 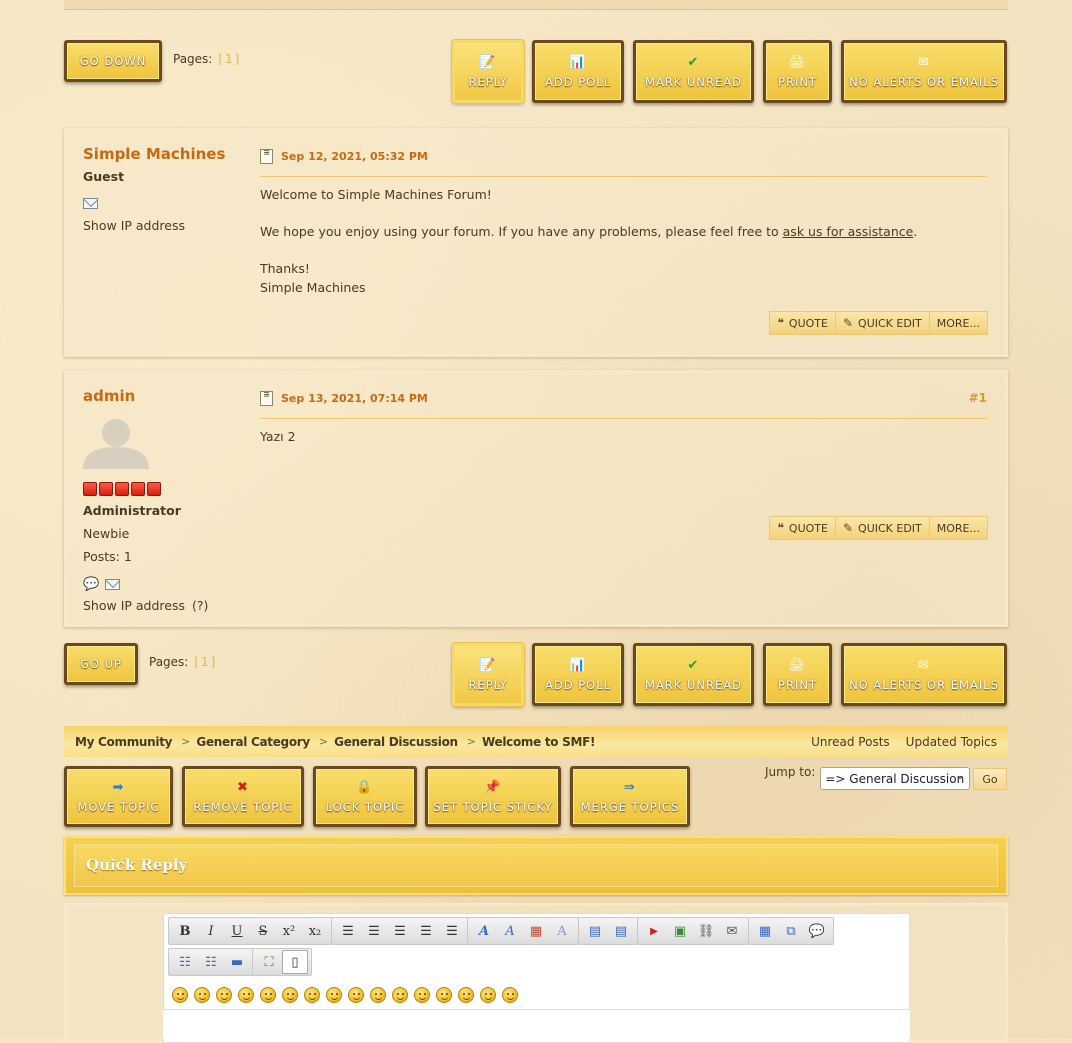 What do you see at coordinates (797, 62) in the screenshot?
I see `print-icon: 🖨` at bounding box center [797, 62].